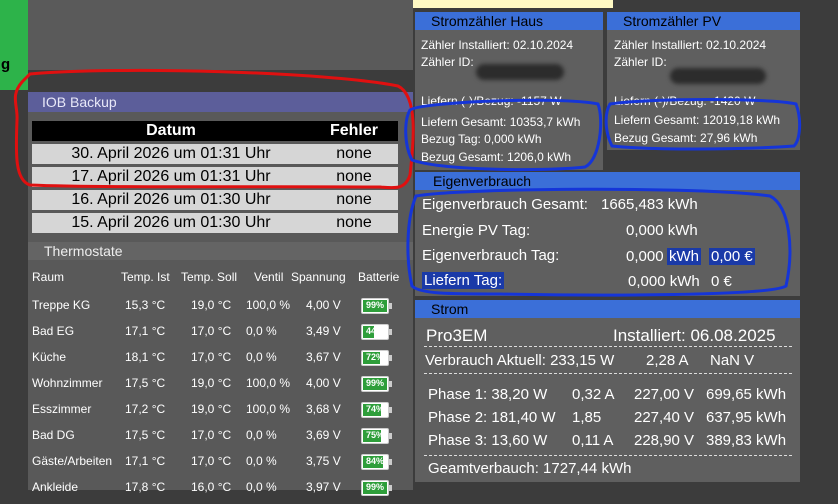 This screenshot has height=504, width=838. Describe the element at coordinates (323, 435) in the screenshot. I see `thermostat-spannung: 3,69 V` at that location.